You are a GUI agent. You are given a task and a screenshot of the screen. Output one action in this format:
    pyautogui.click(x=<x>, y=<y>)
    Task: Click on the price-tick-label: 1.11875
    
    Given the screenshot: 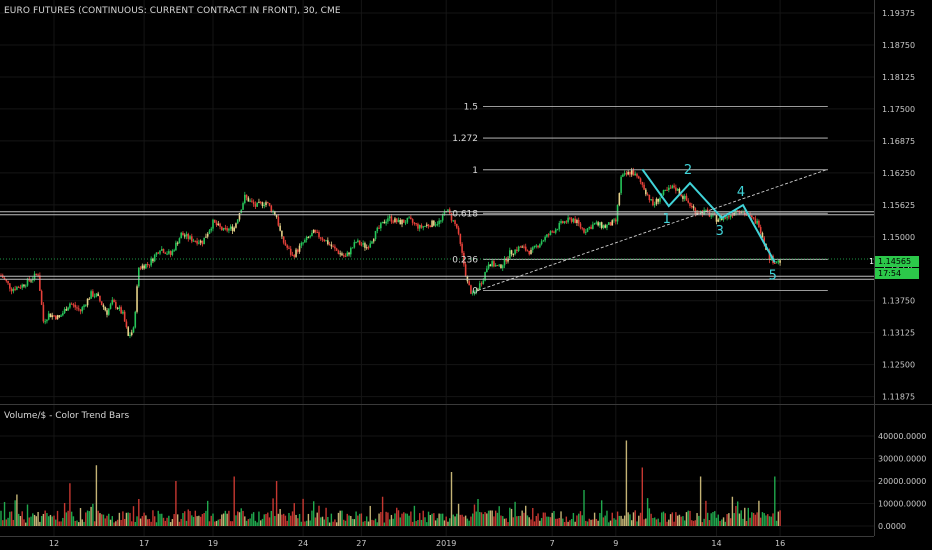 What is the action you would take?
    pyautogui.click(x=898, y=397)
    